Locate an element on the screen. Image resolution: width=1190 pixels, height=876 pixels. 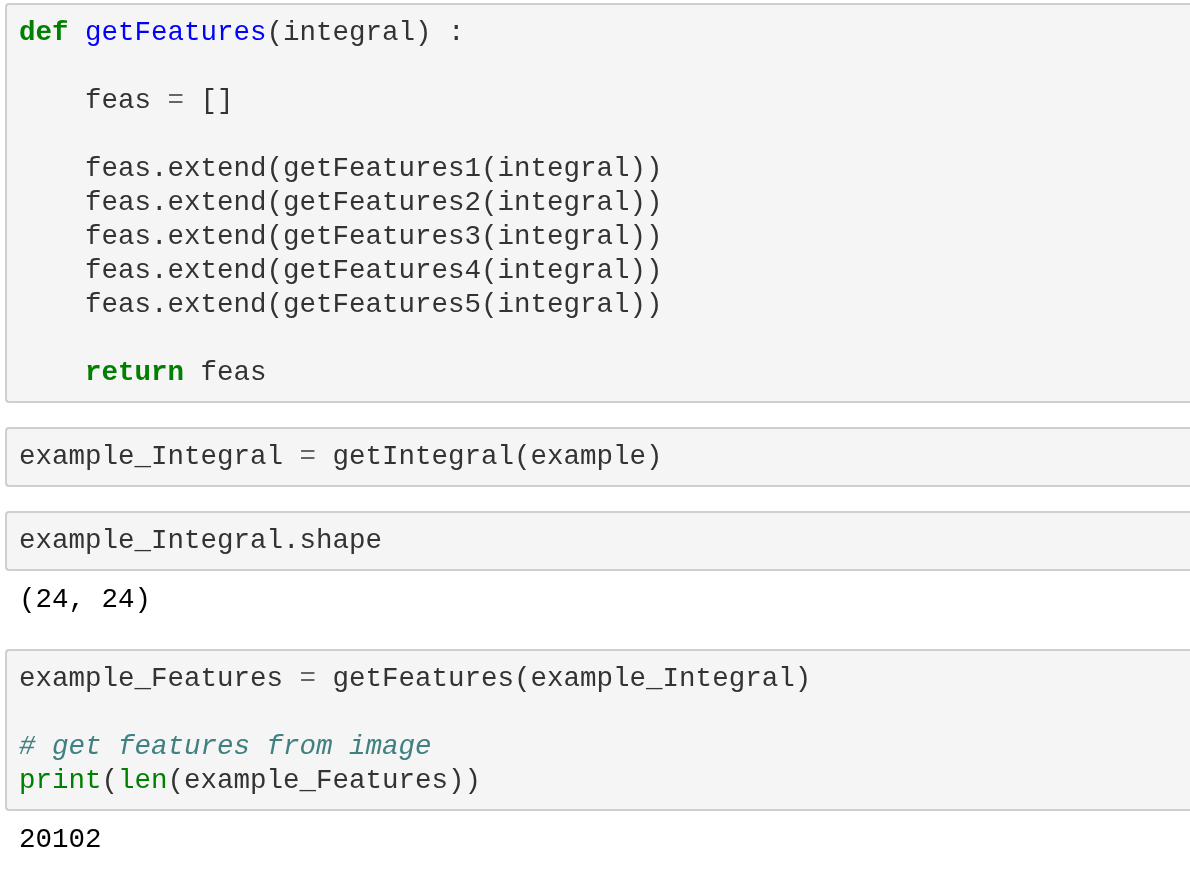
code-cell: example_Integral = getIntegral(example) is located at coordinates (597, 457).